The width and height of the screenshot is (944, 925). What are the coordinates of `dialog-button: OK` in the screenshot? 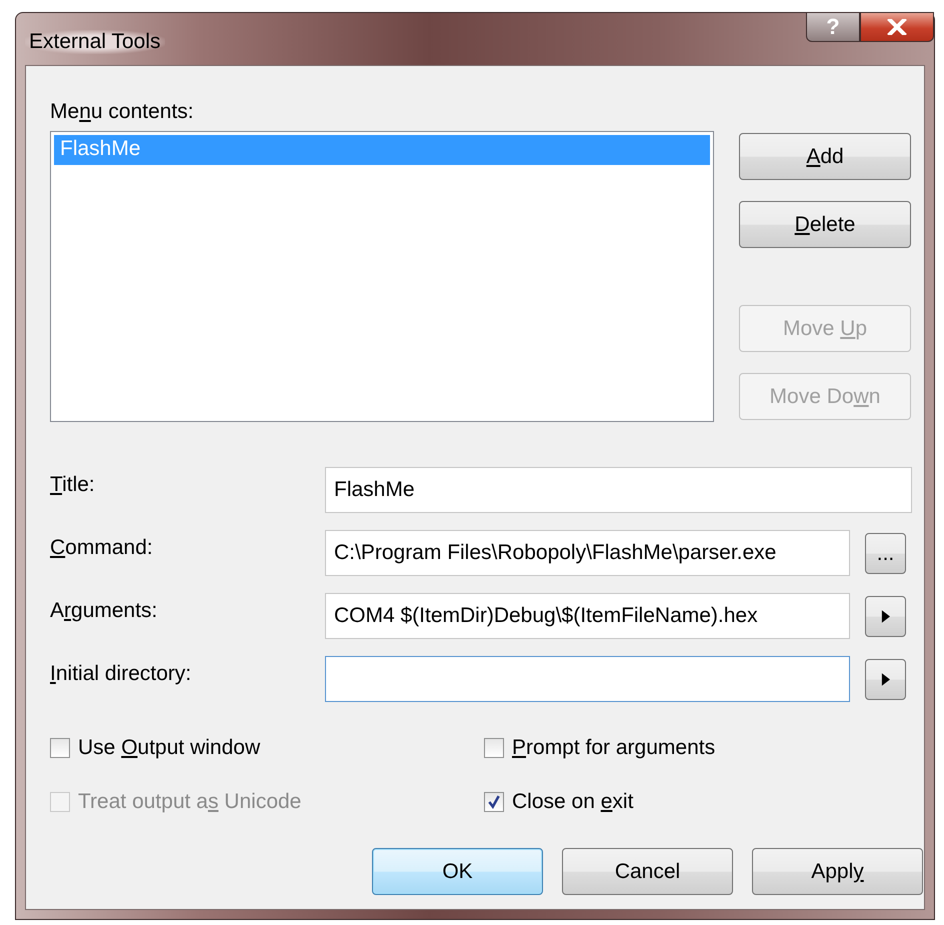 It's located at (457, 871).